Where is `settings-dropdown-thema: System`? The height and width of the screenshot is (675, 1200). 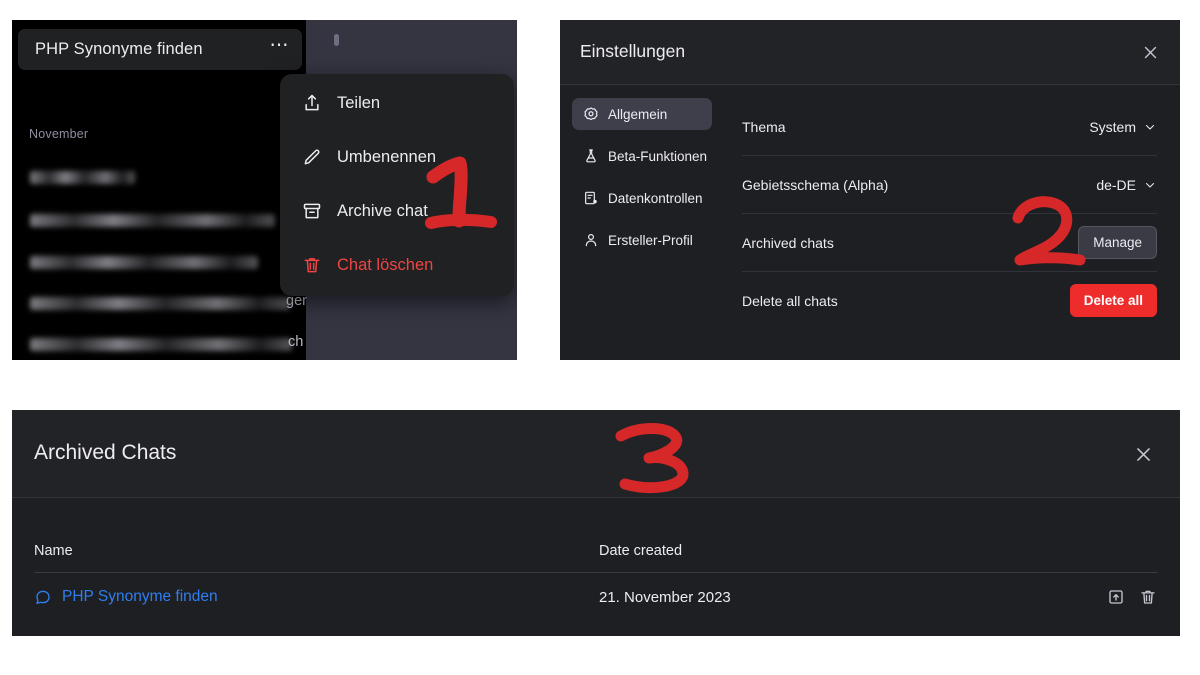
settings-dropdown-thema: System is located at coordinates (1123, 127).